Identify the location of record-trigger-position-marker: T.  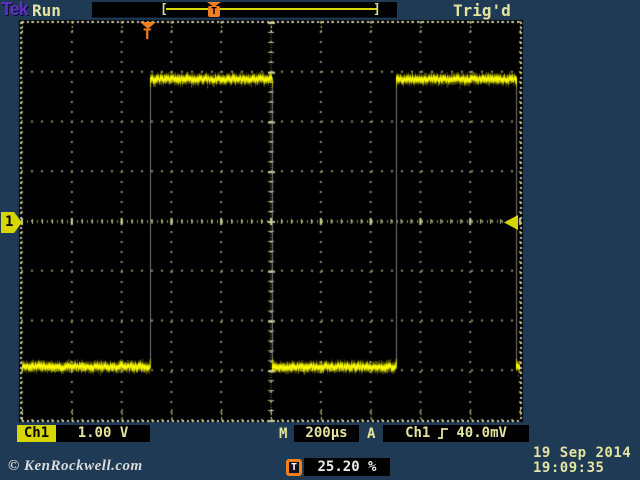
(214, 9).